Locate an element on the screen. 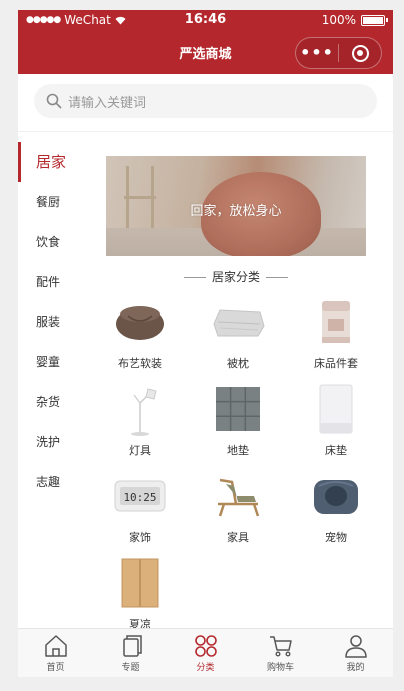  home-icon is located at coordinates (55, 646).